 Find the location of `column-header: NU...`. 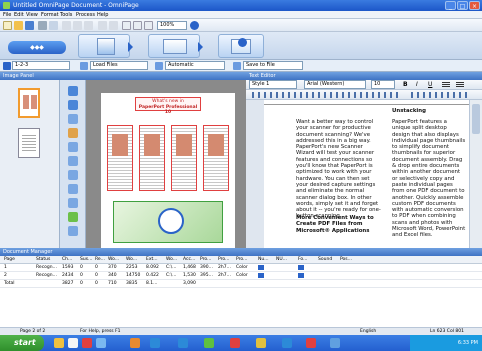

column-header: NU... is located at coordinates (281, 260).